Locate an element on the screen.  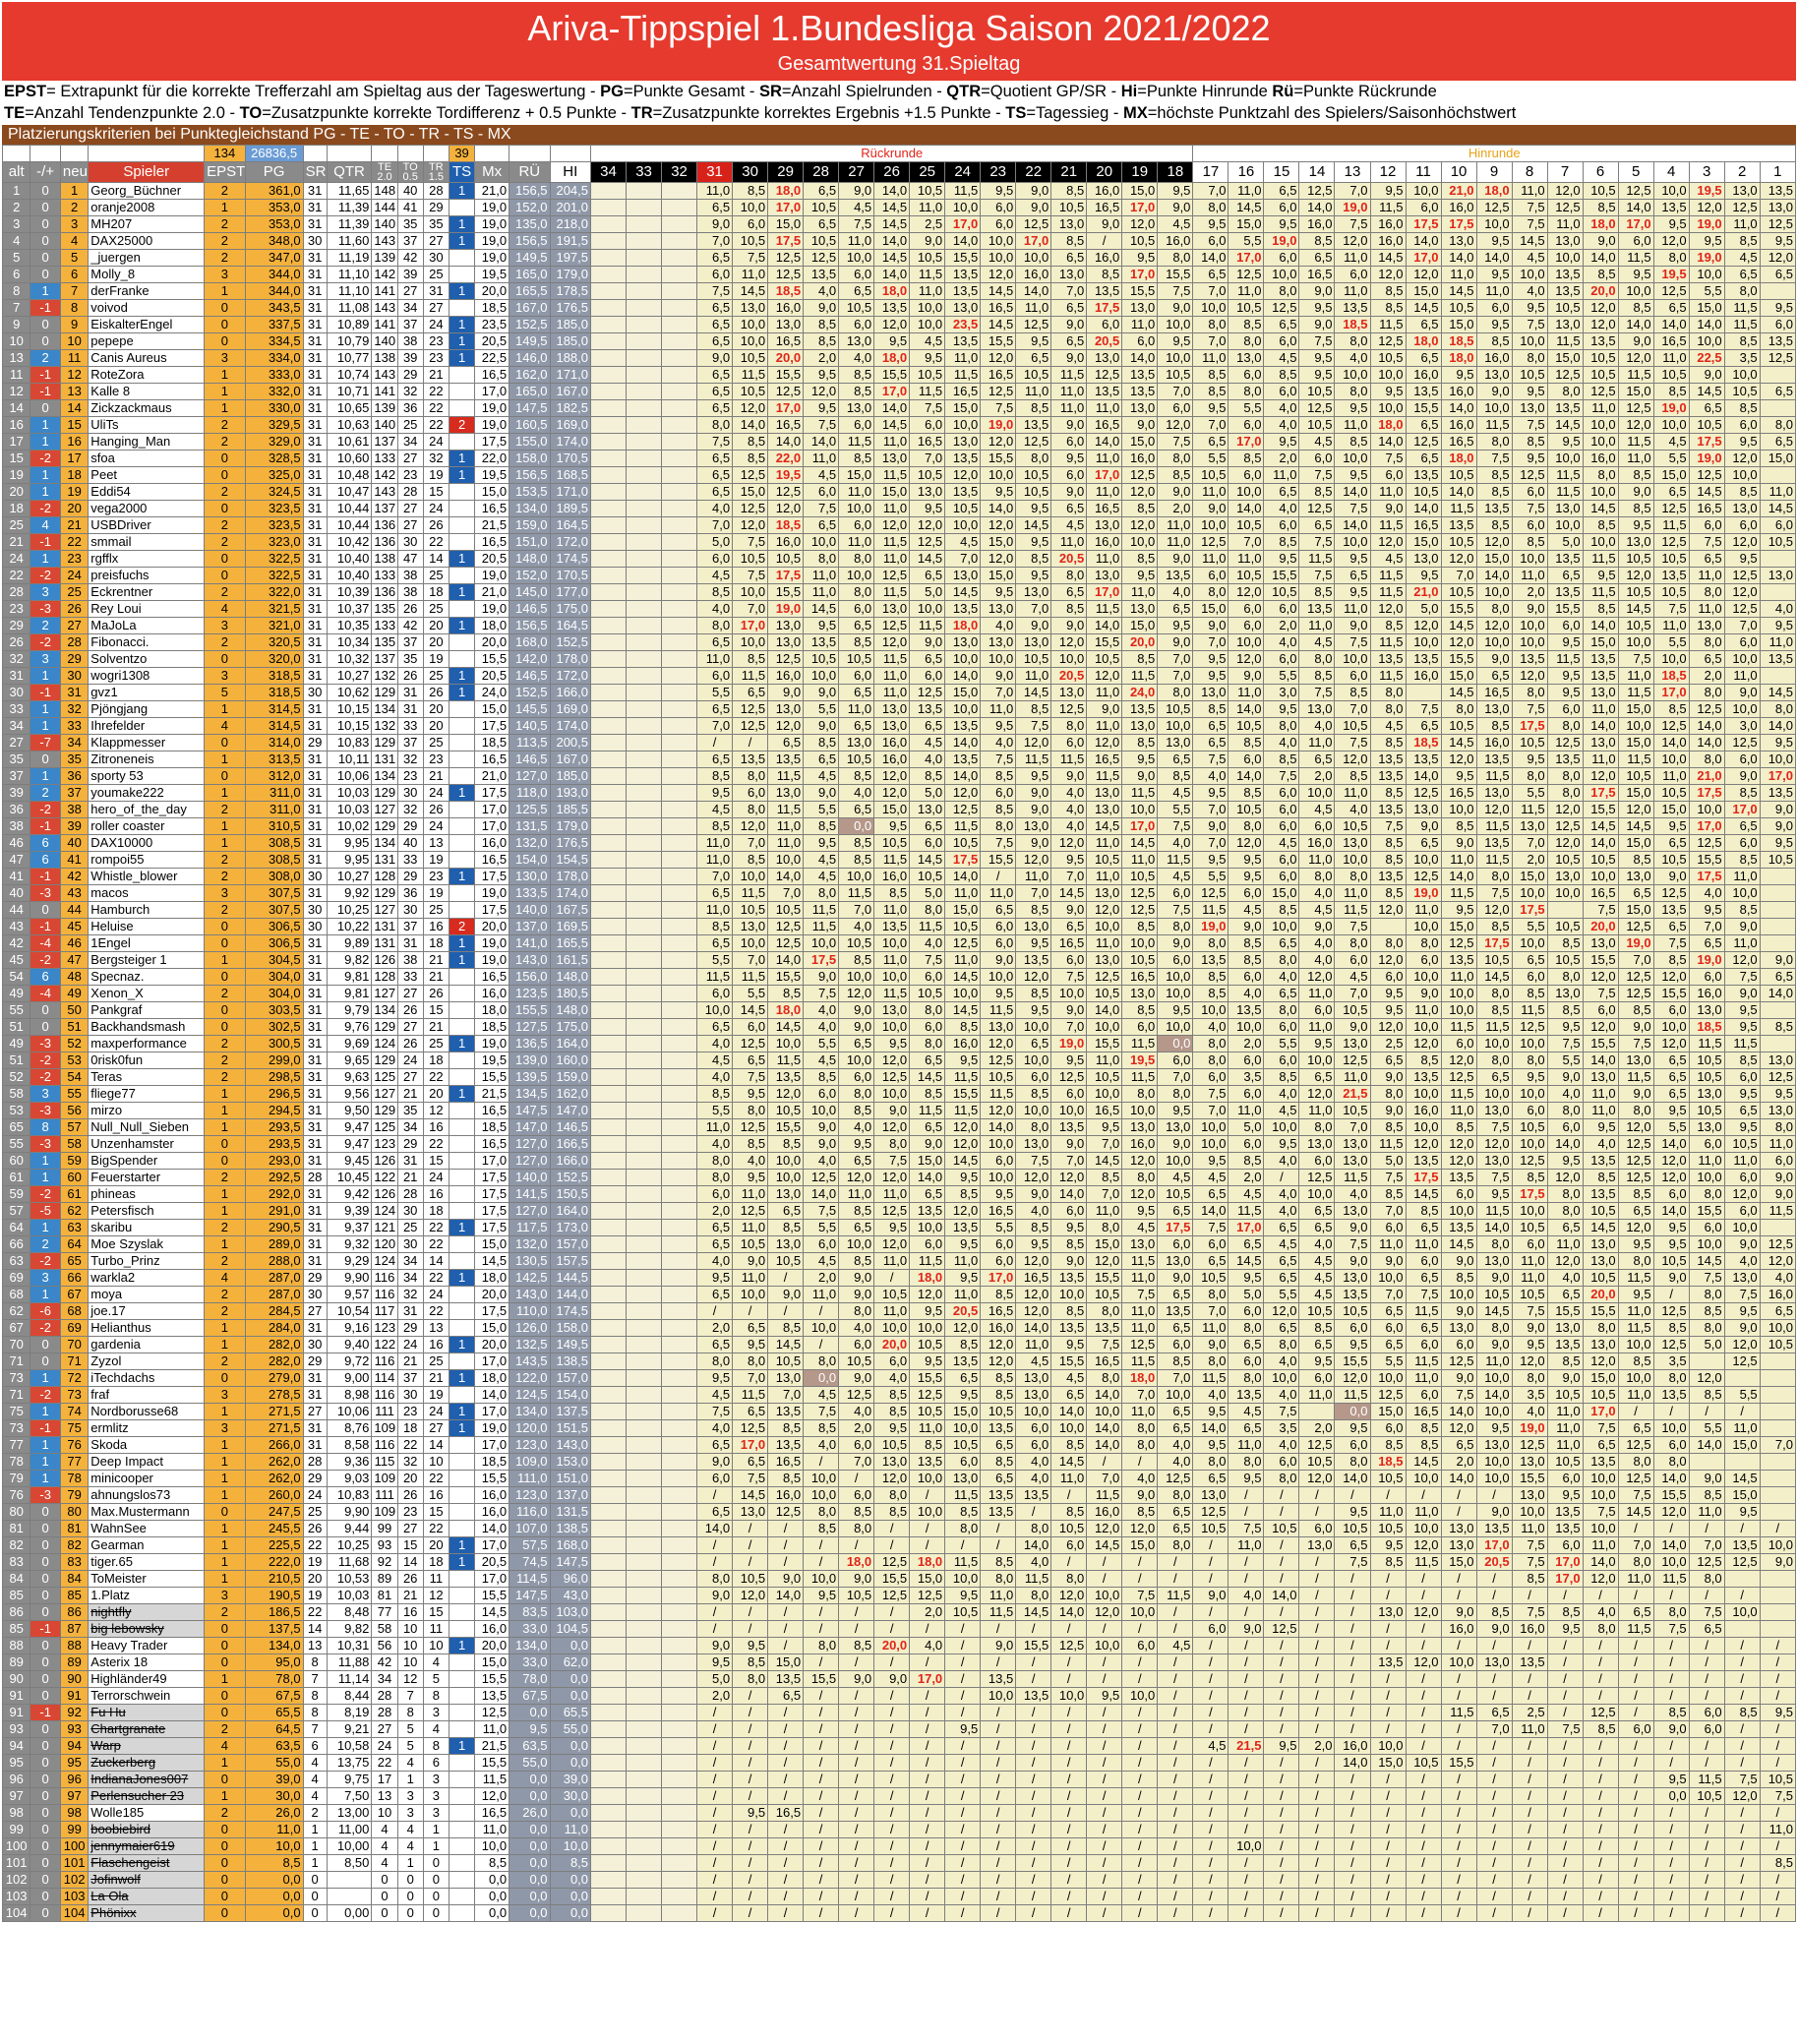
header-matchday-24: 24 is located at coordinates (963, 172).